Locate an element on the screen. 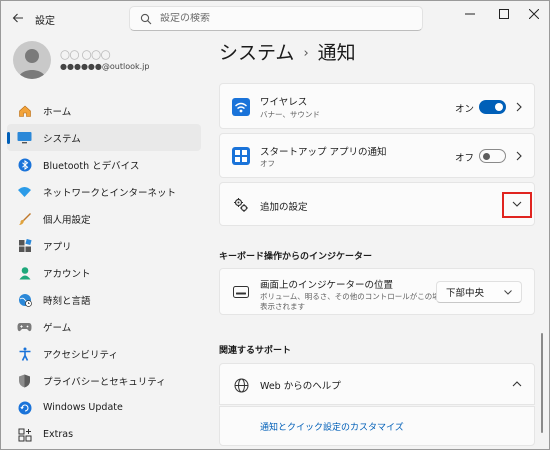 This screenshot has width=550, height=450. search-box is located at coordinates (276, 18).